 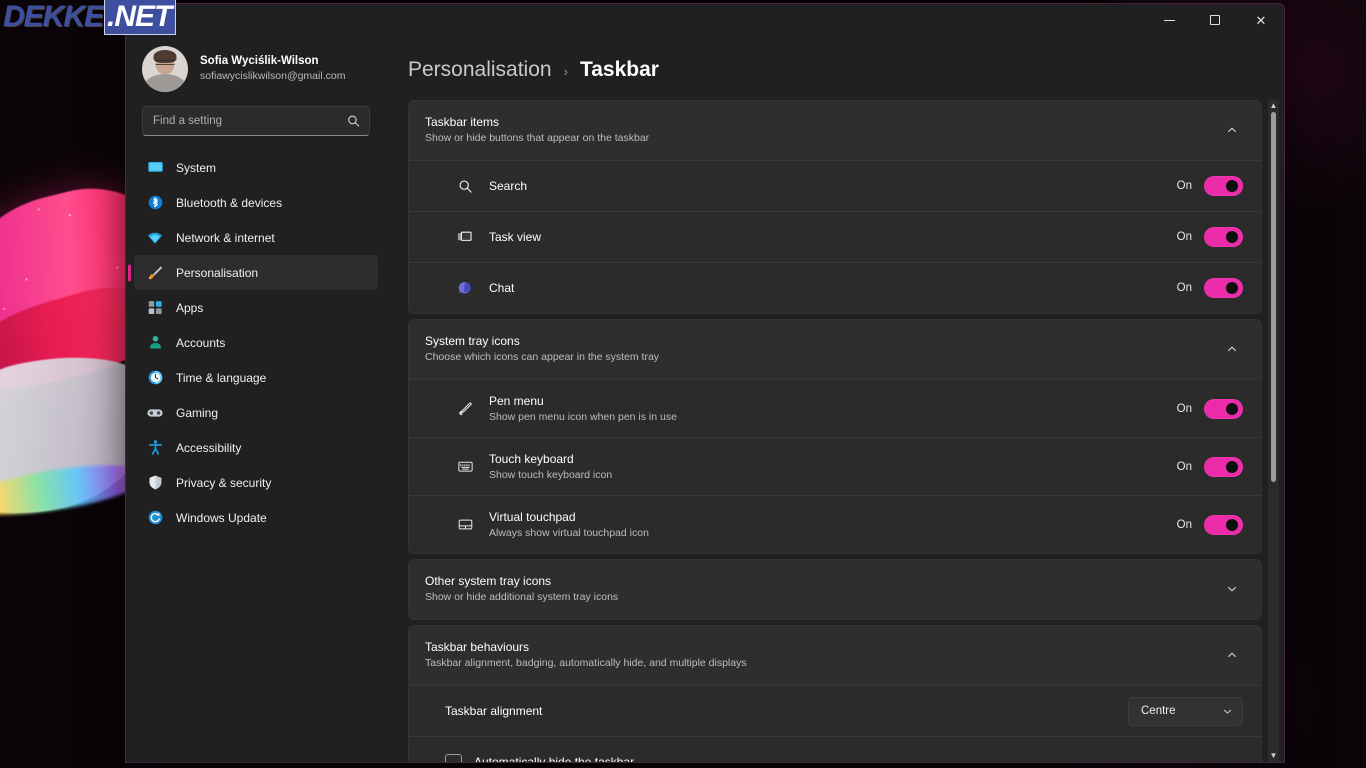 I want to click on search-icon, so click(x=353, y=121).